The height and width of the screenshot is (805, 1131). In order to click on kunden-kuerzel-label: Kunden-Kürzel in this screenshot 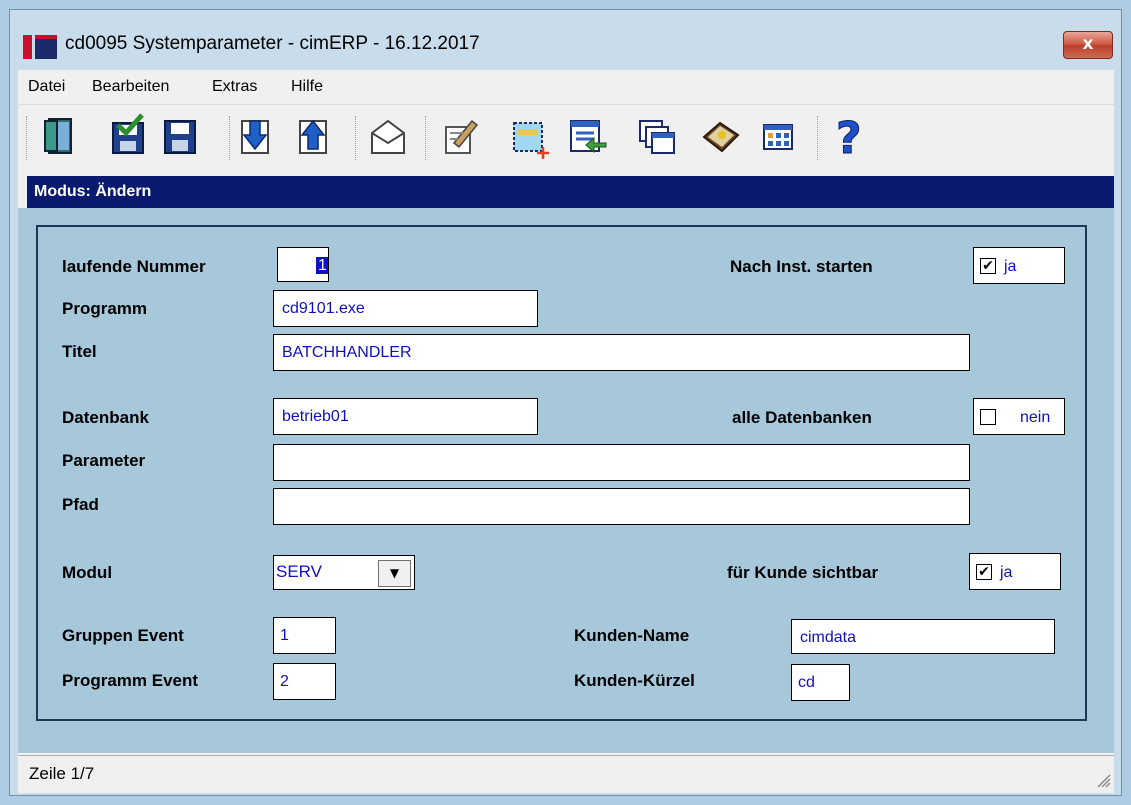, I will do `click(634, 680)`.